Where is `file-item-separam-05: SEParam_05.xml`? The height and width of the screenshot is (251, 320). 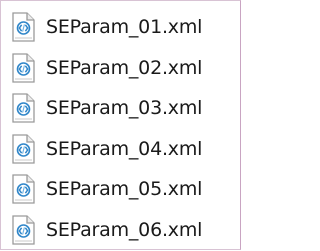
file-item-separam-05: SEParam_05.xml is located at coordinates (105, 189).